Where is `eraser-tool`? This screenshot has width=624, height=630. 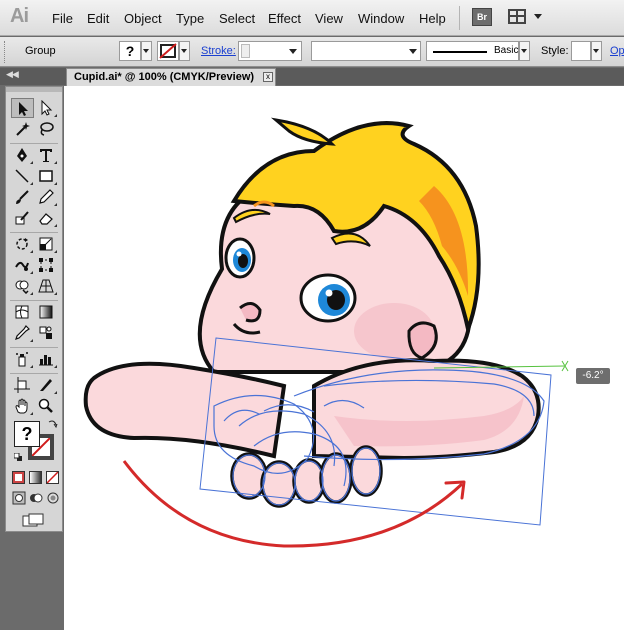 eraser-tool is located at coordinates (46, 218).